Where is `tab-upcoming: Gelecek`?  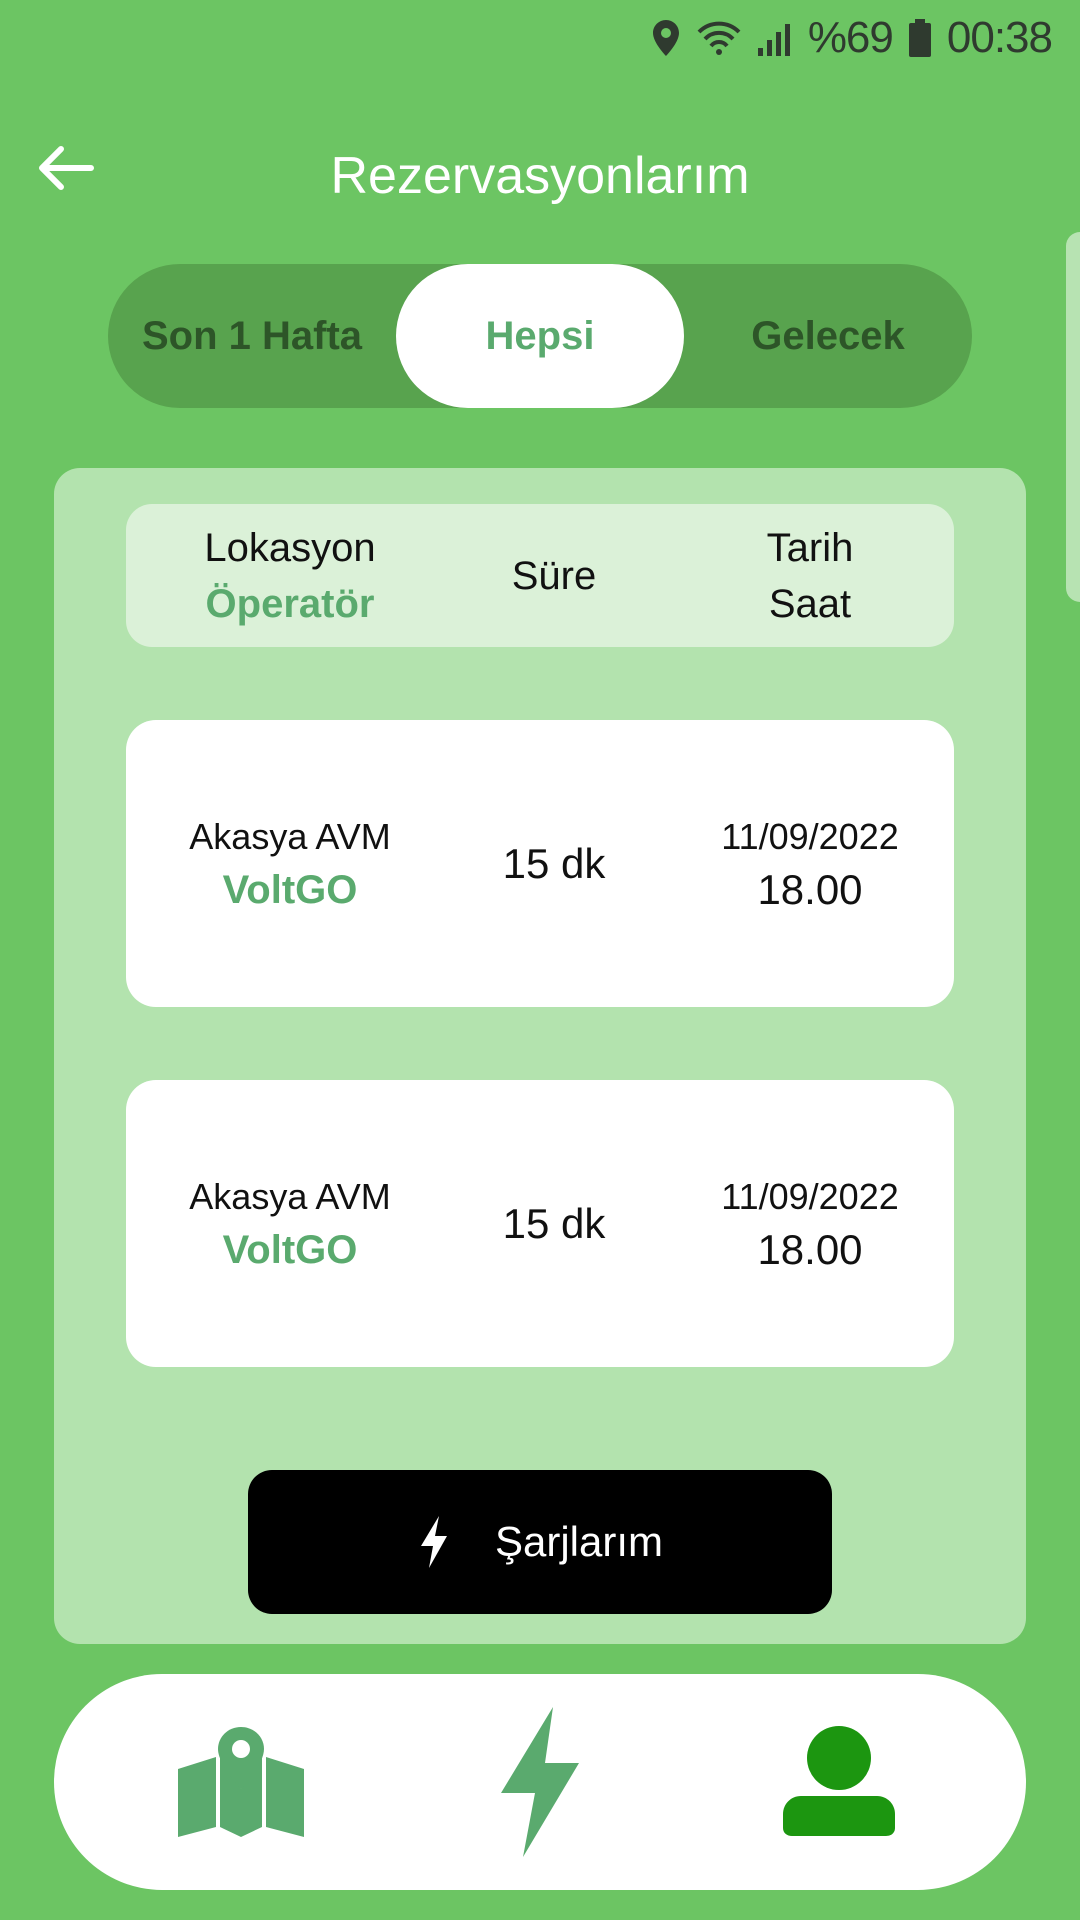
tab-upcoming: Gelecek is located at coordinates (828, 336).